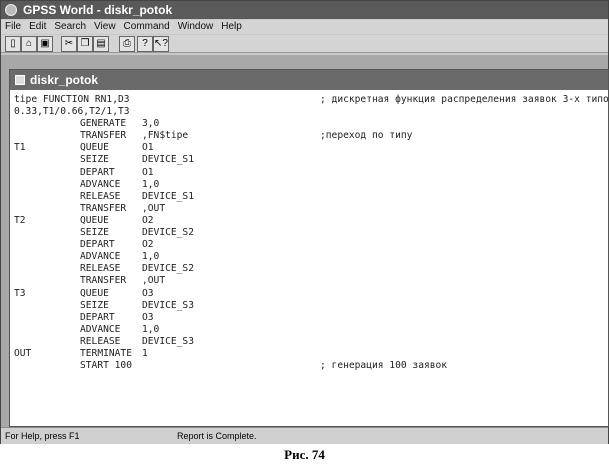  I want to click on editor-title-bar: diskr_potok, so click(309, 80).